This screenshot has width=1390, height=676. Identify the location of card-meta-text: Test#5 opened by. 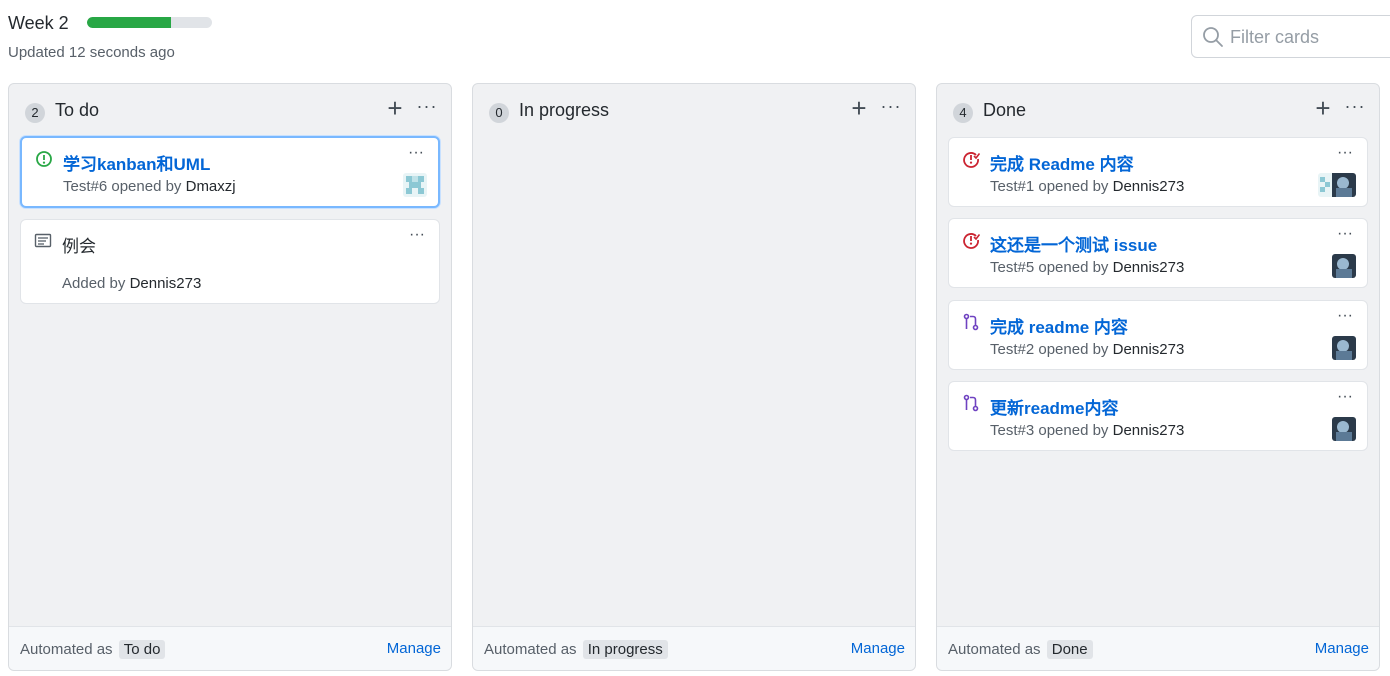
(1049, 267).